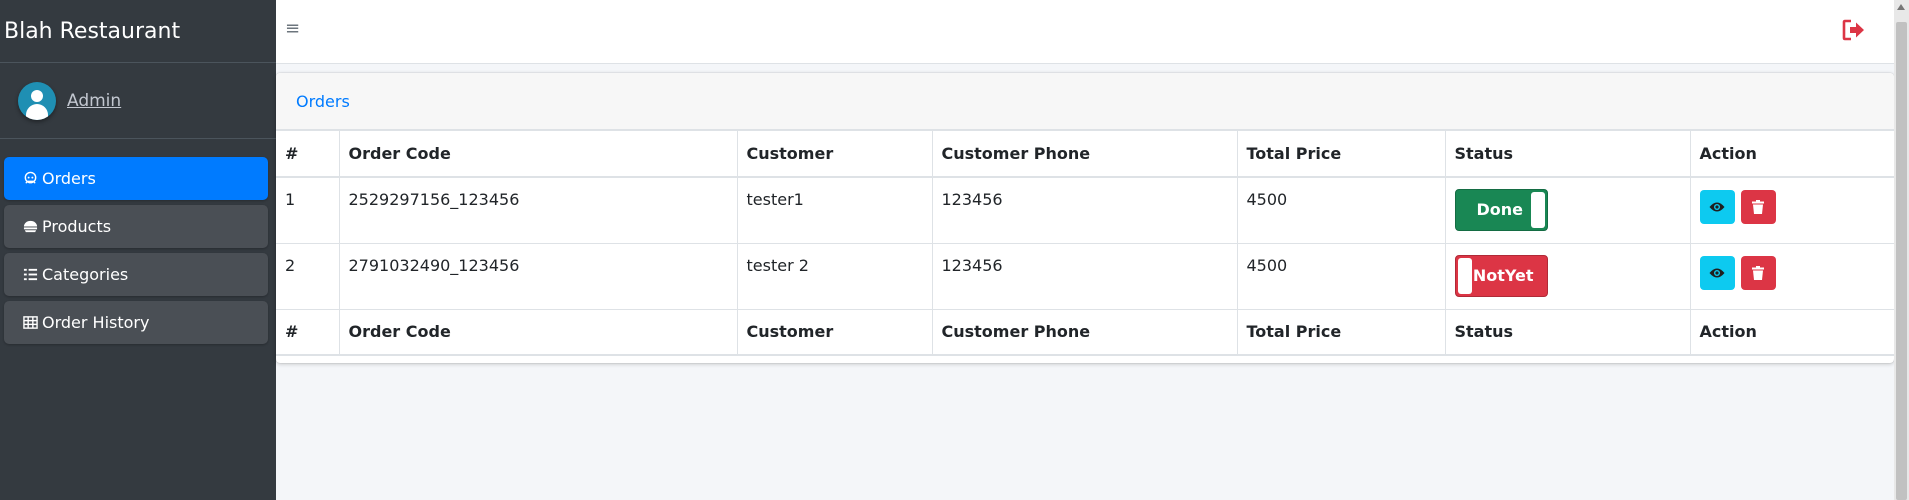 This screenshot has width=1909, height=500. What do you see at coordinates (1791, 154) in the screenshot?
I see `column-header: Action` at bounding box center [1791, 154].